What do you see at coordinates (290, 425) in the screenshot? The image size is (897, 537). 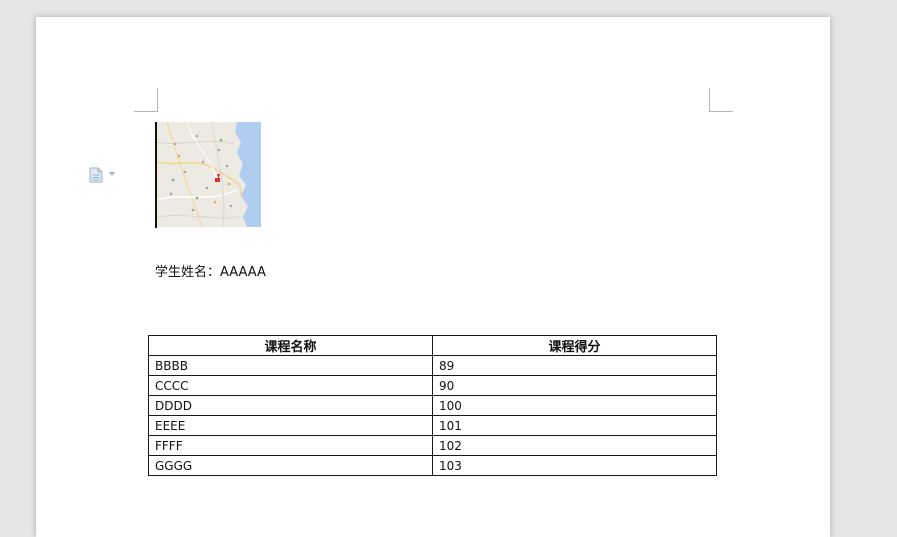 I see `course-name-cell: EEEE` at bounding box center [290, 425].